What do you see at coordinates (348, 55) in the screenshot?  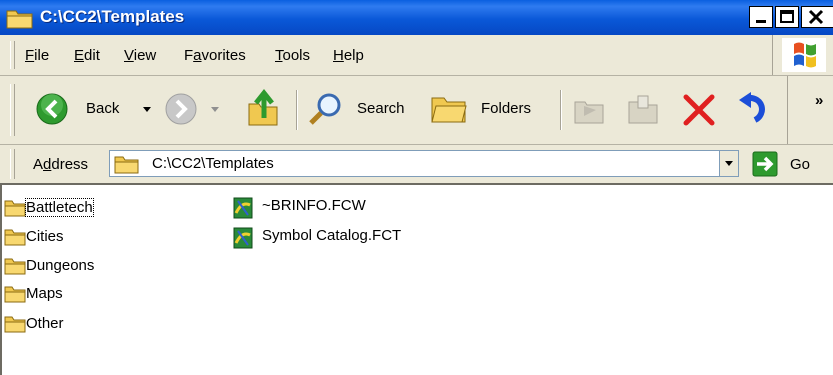 I see `menu-help: Help` at bounding box center [348, 55].